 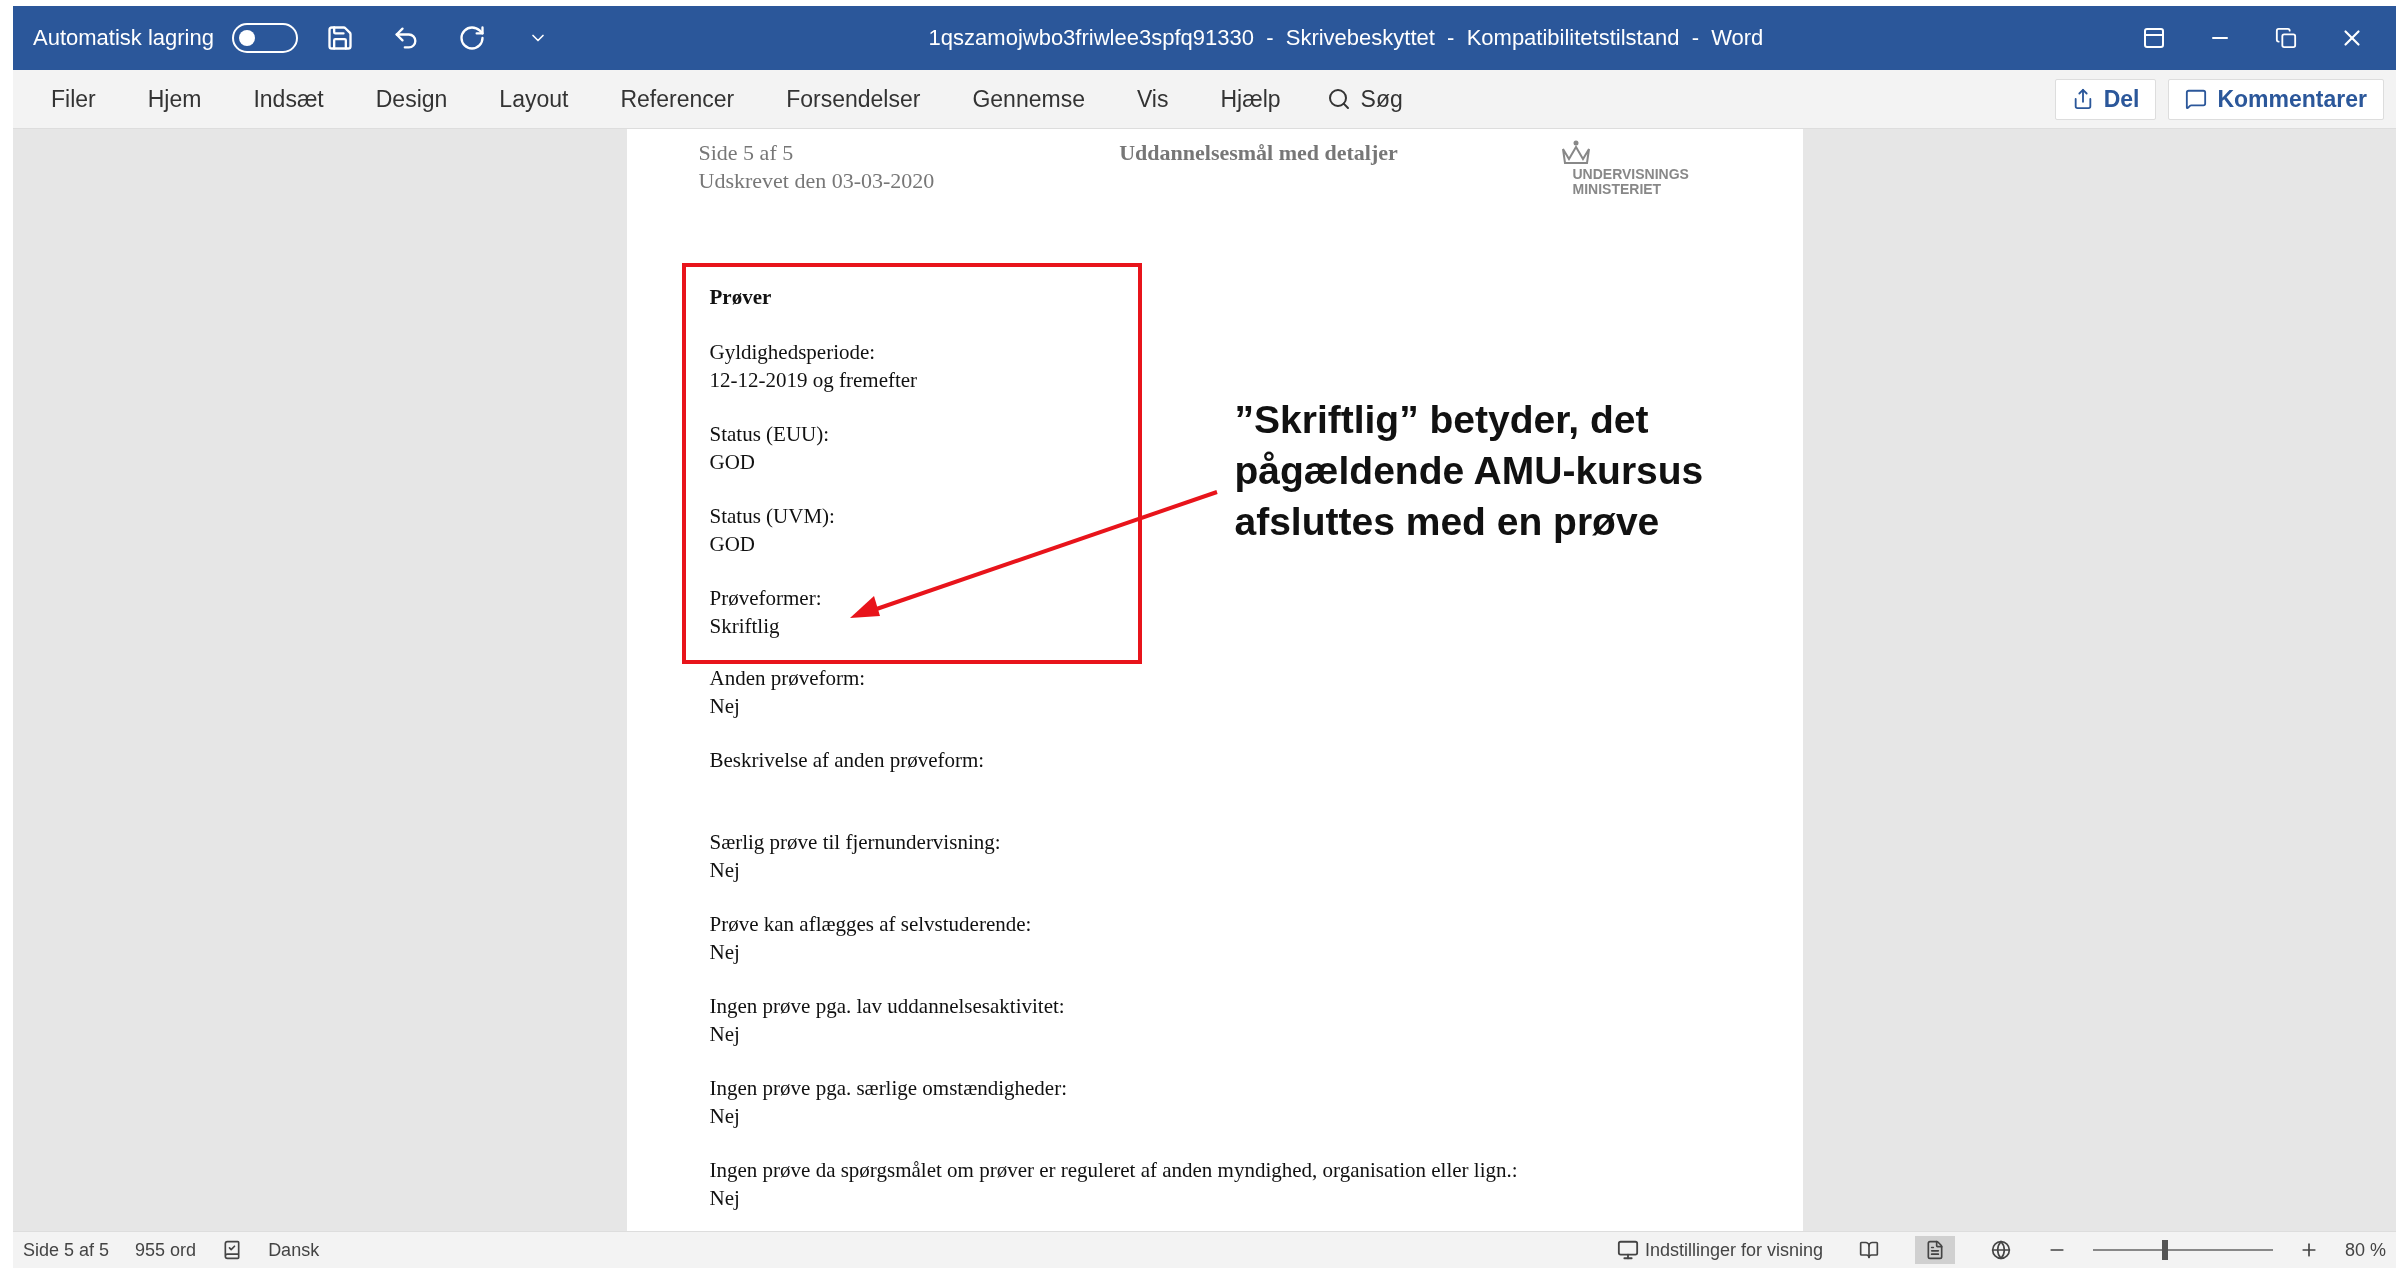 I want to click on ribbon-tab: Gennemse, so click(x=1028, y=99).